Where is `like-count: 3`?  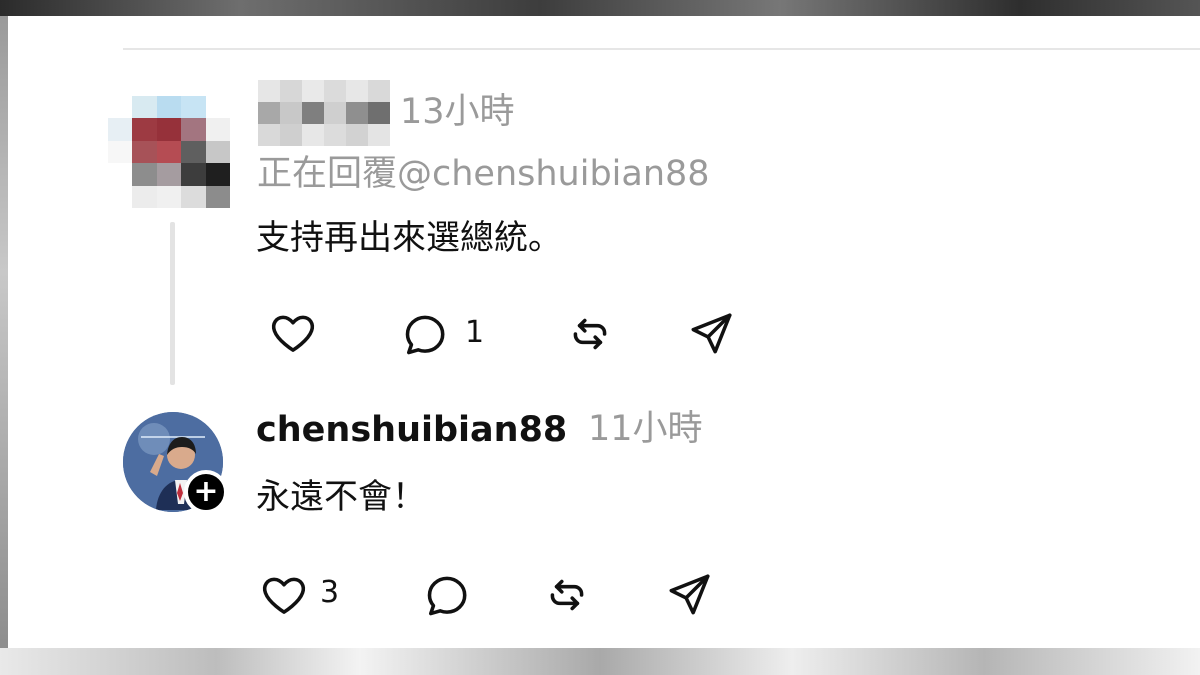 like-count: 3 is located at coordinates (330, 592).